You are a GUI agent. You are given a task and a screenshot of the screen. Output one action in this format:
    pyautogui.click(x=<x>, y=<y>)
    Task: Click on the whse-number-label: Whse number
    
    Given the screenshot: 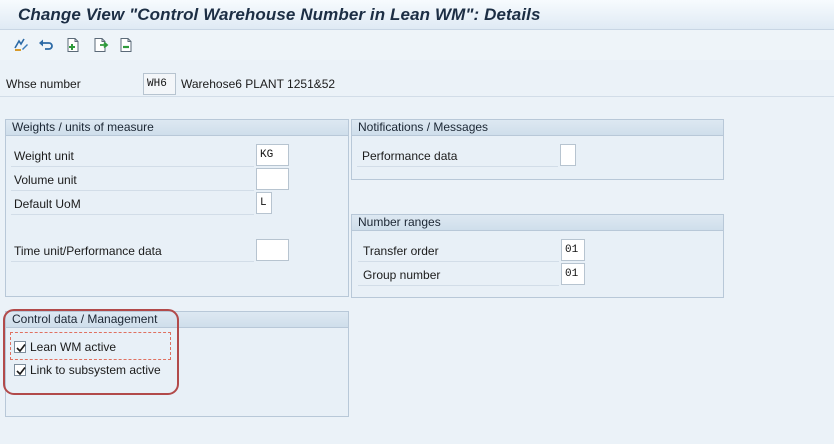 What is the action you would take?
    pyautogui.click(x=43, y=84)
    